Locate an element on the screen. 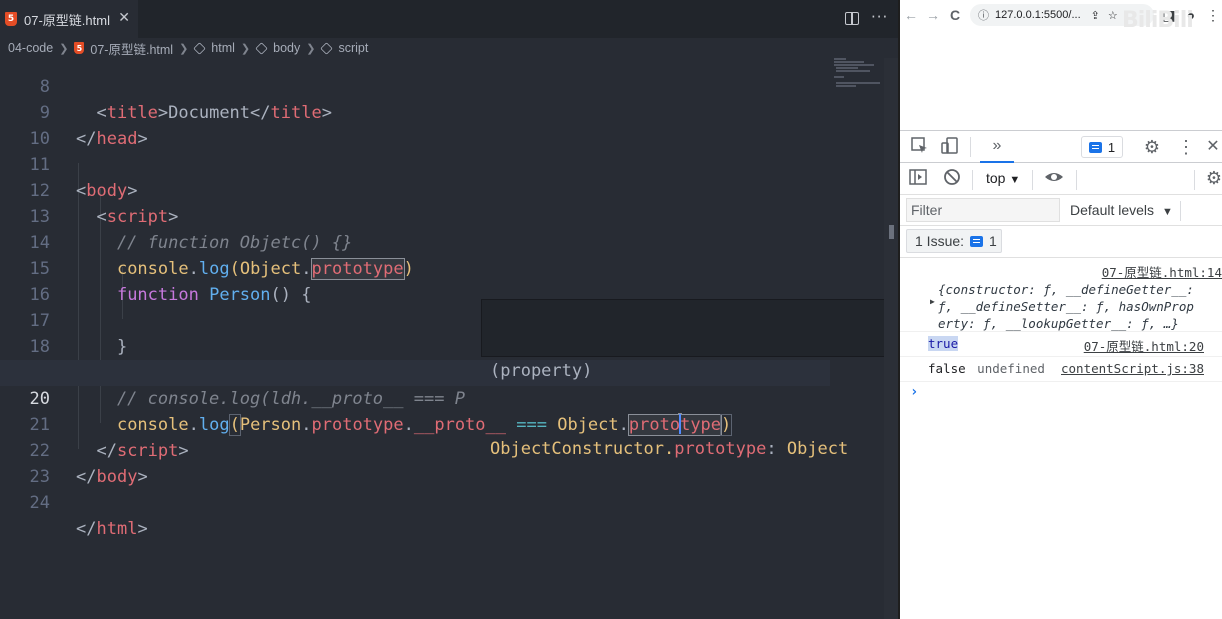 Image resolution: width=1222 pixels, height=619 pixels. editor-tab: 5 07-原型链.html ✕ is located at coordinates (69, 19).